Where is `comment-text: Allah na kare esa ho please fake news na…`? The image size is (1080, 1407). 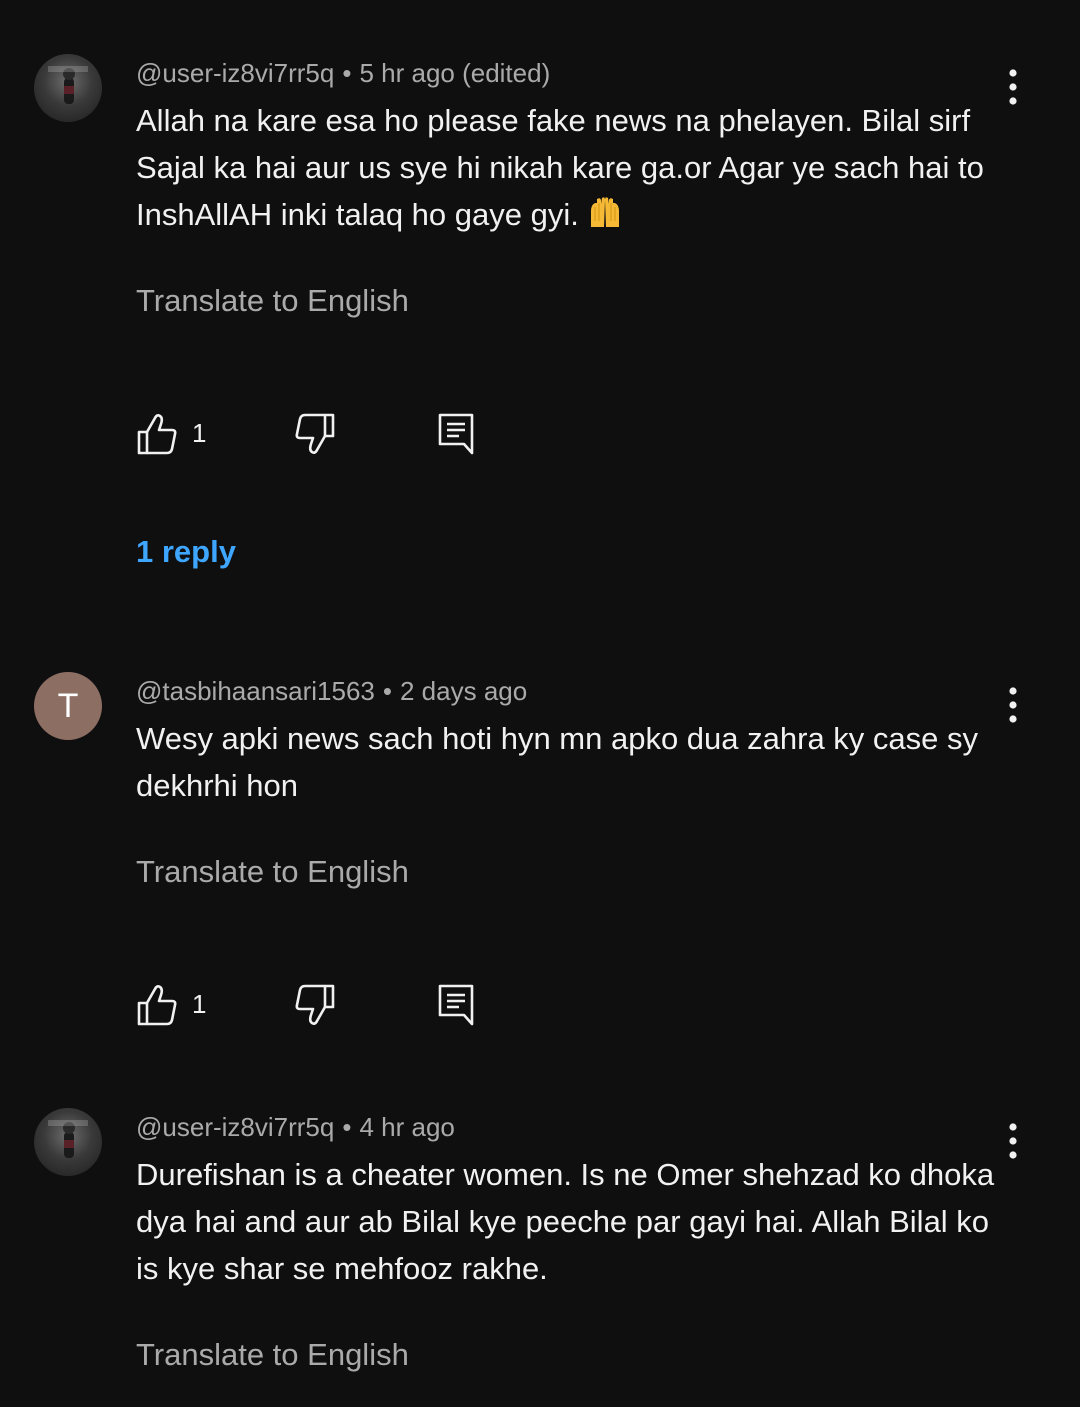 comment-text: Allah na kare esa ho please fake news na… is located at coordinates (571, 169).